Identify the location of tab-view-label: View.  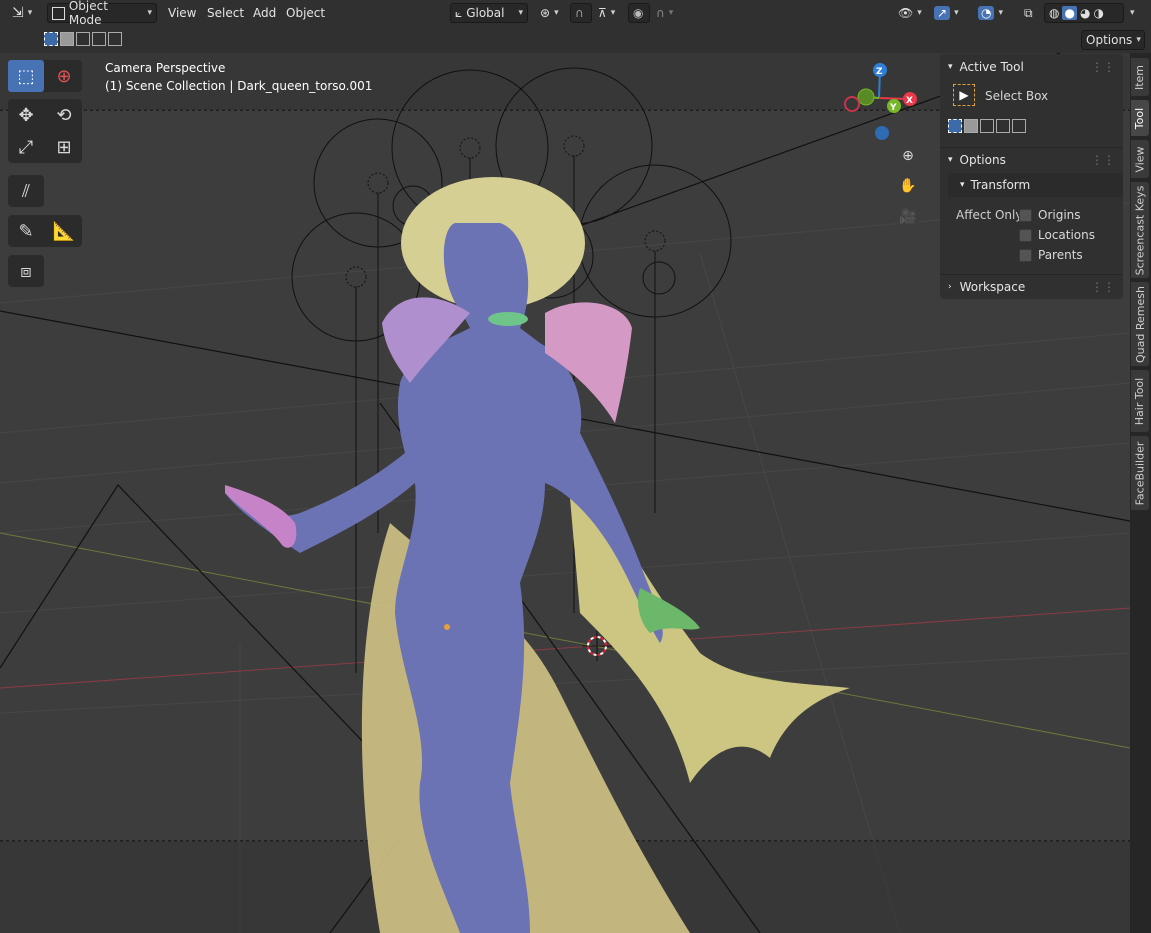
(1140, 159).